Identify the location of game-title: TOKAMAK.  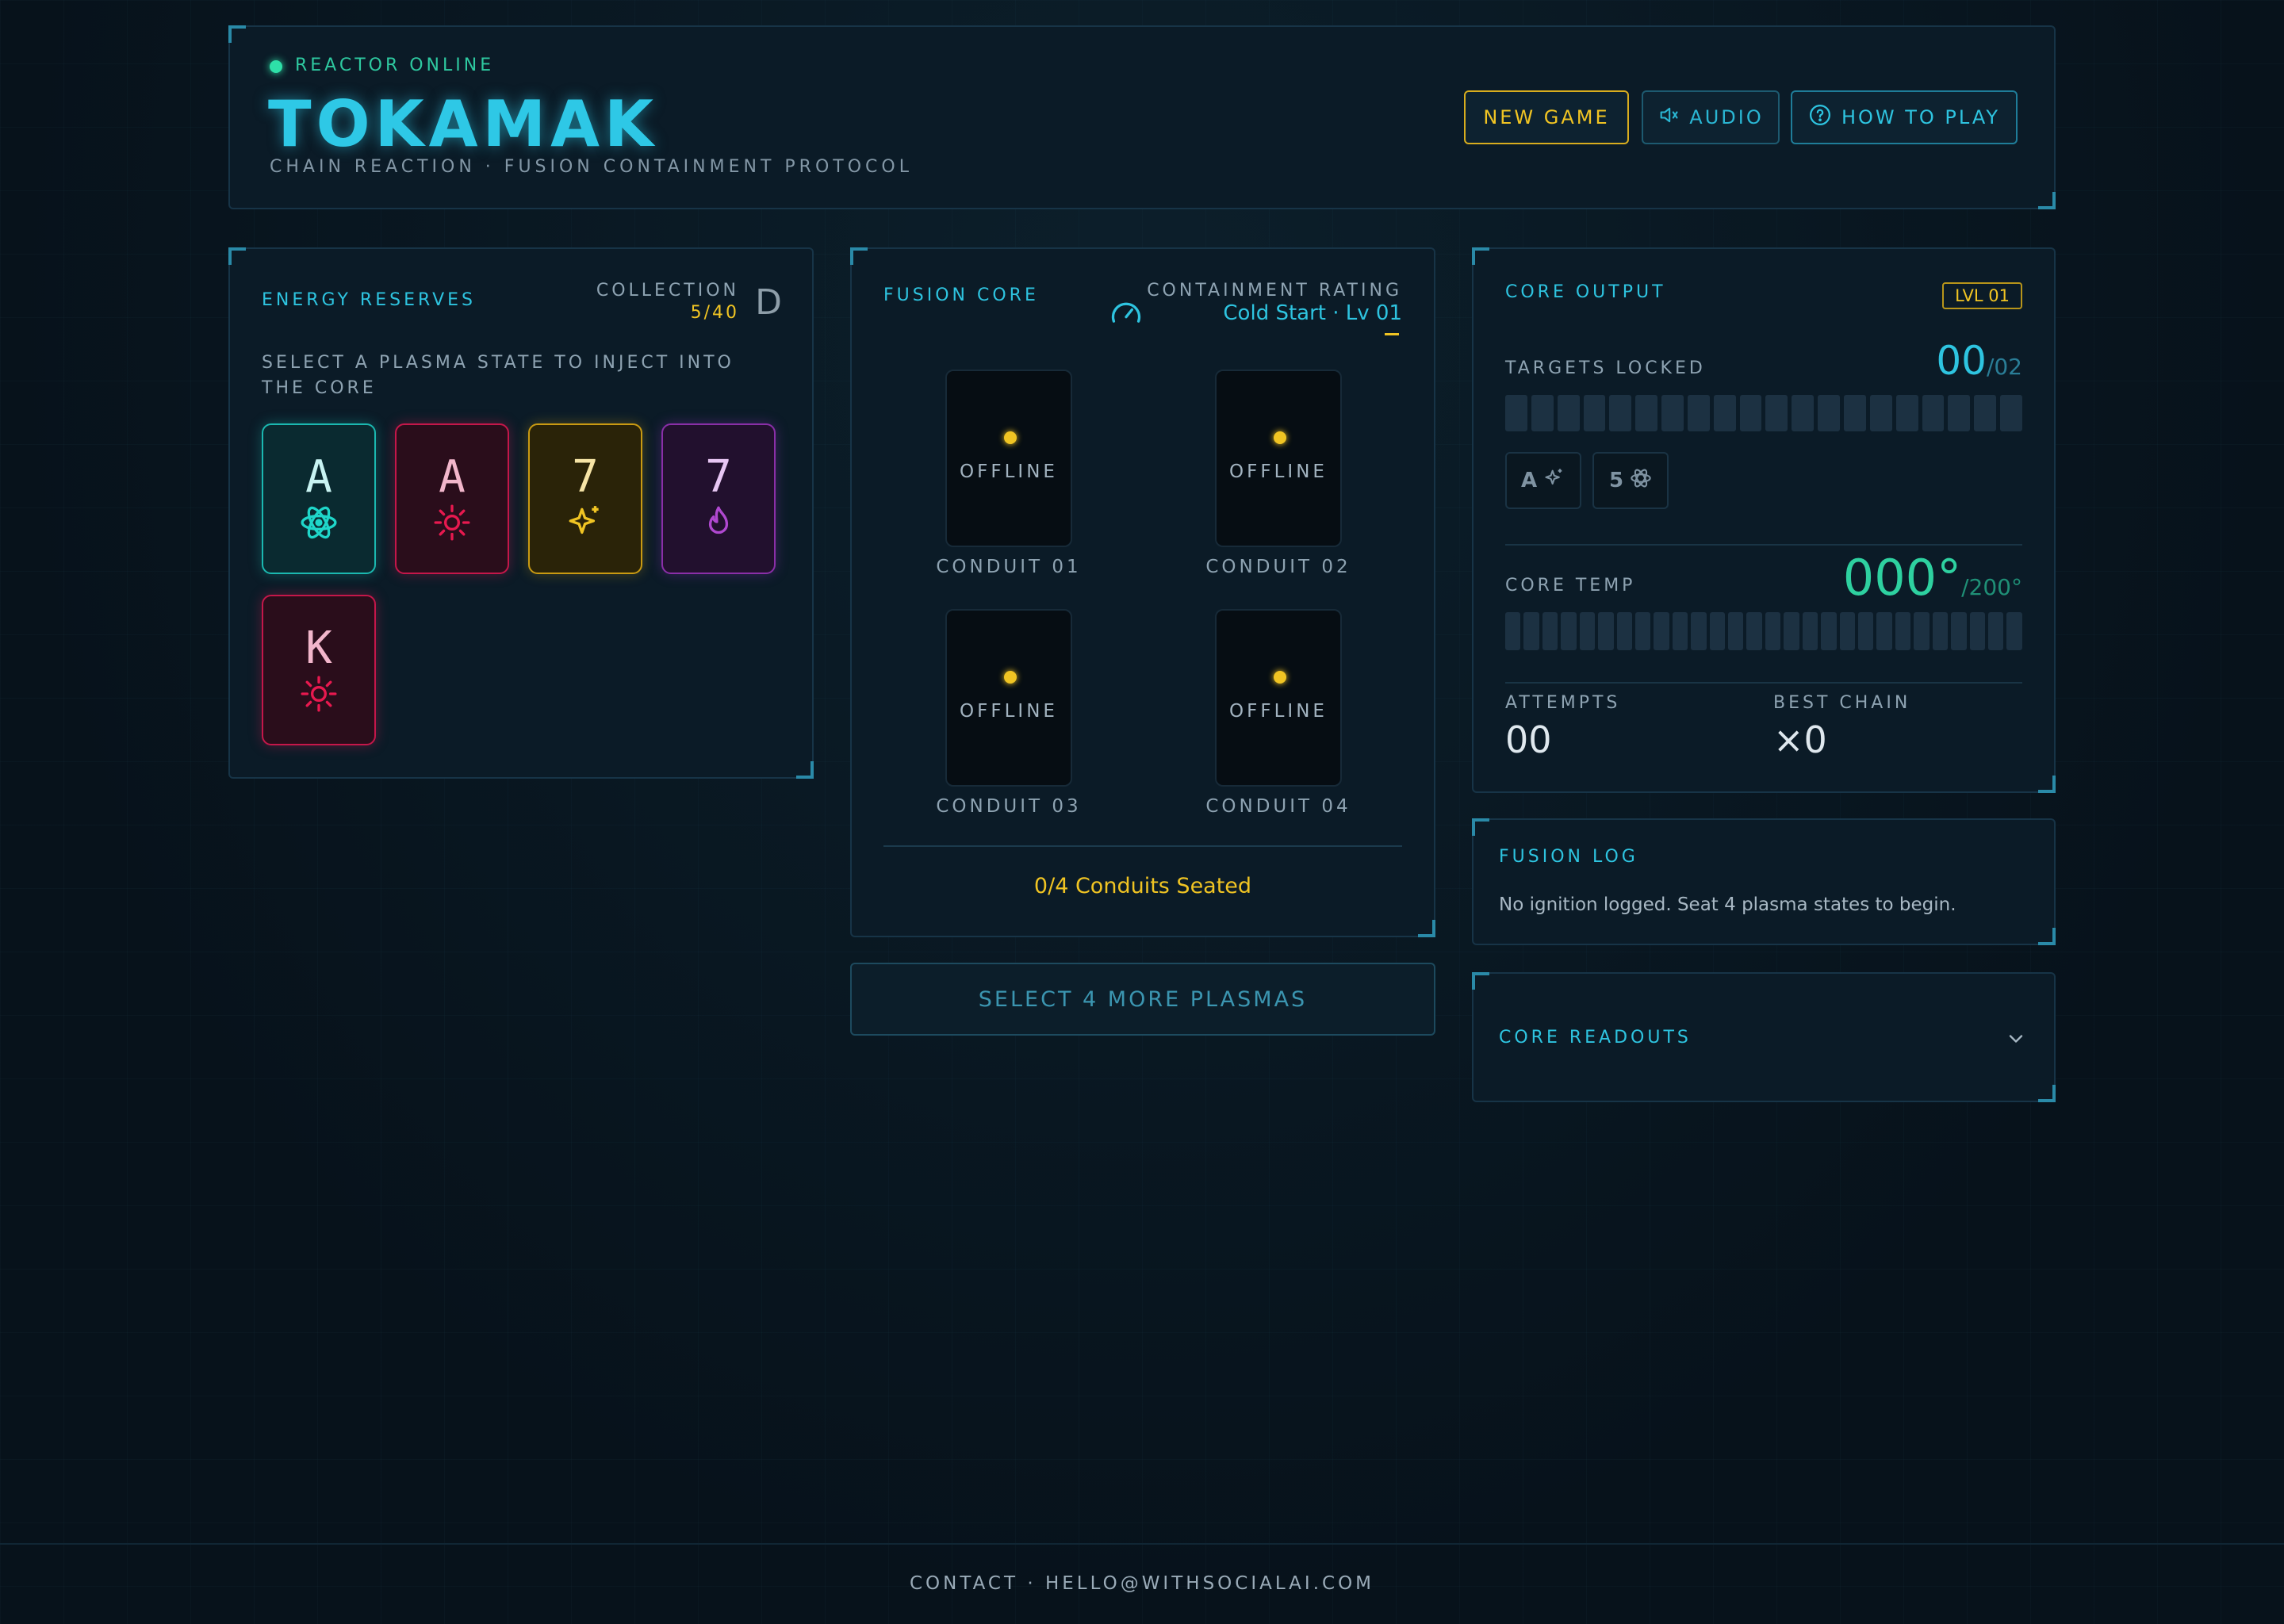
(463, 124).